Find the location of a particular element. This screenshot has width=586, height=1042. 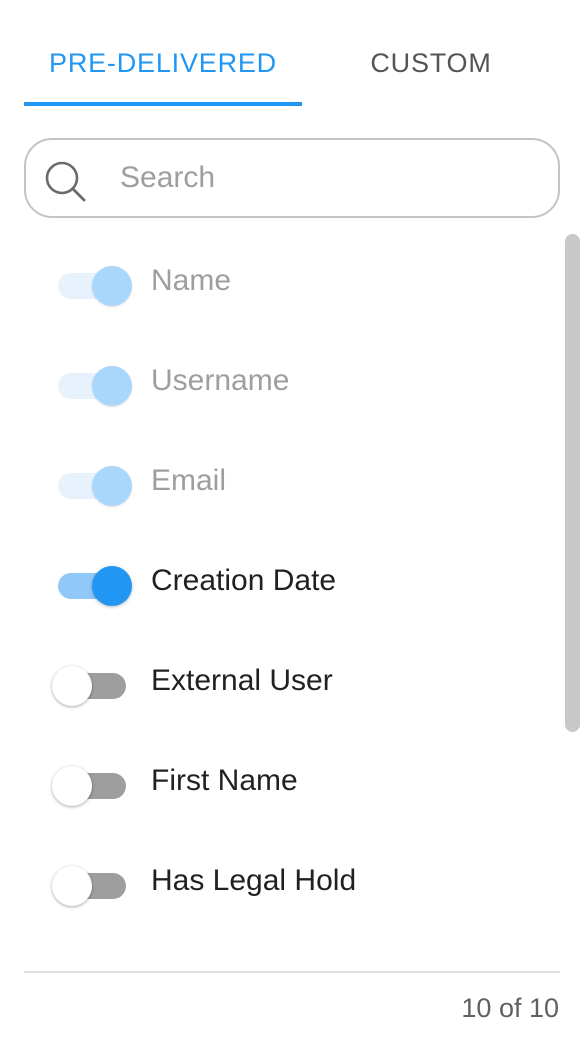

list-item-label: Username is located at coordinates (220, 380).